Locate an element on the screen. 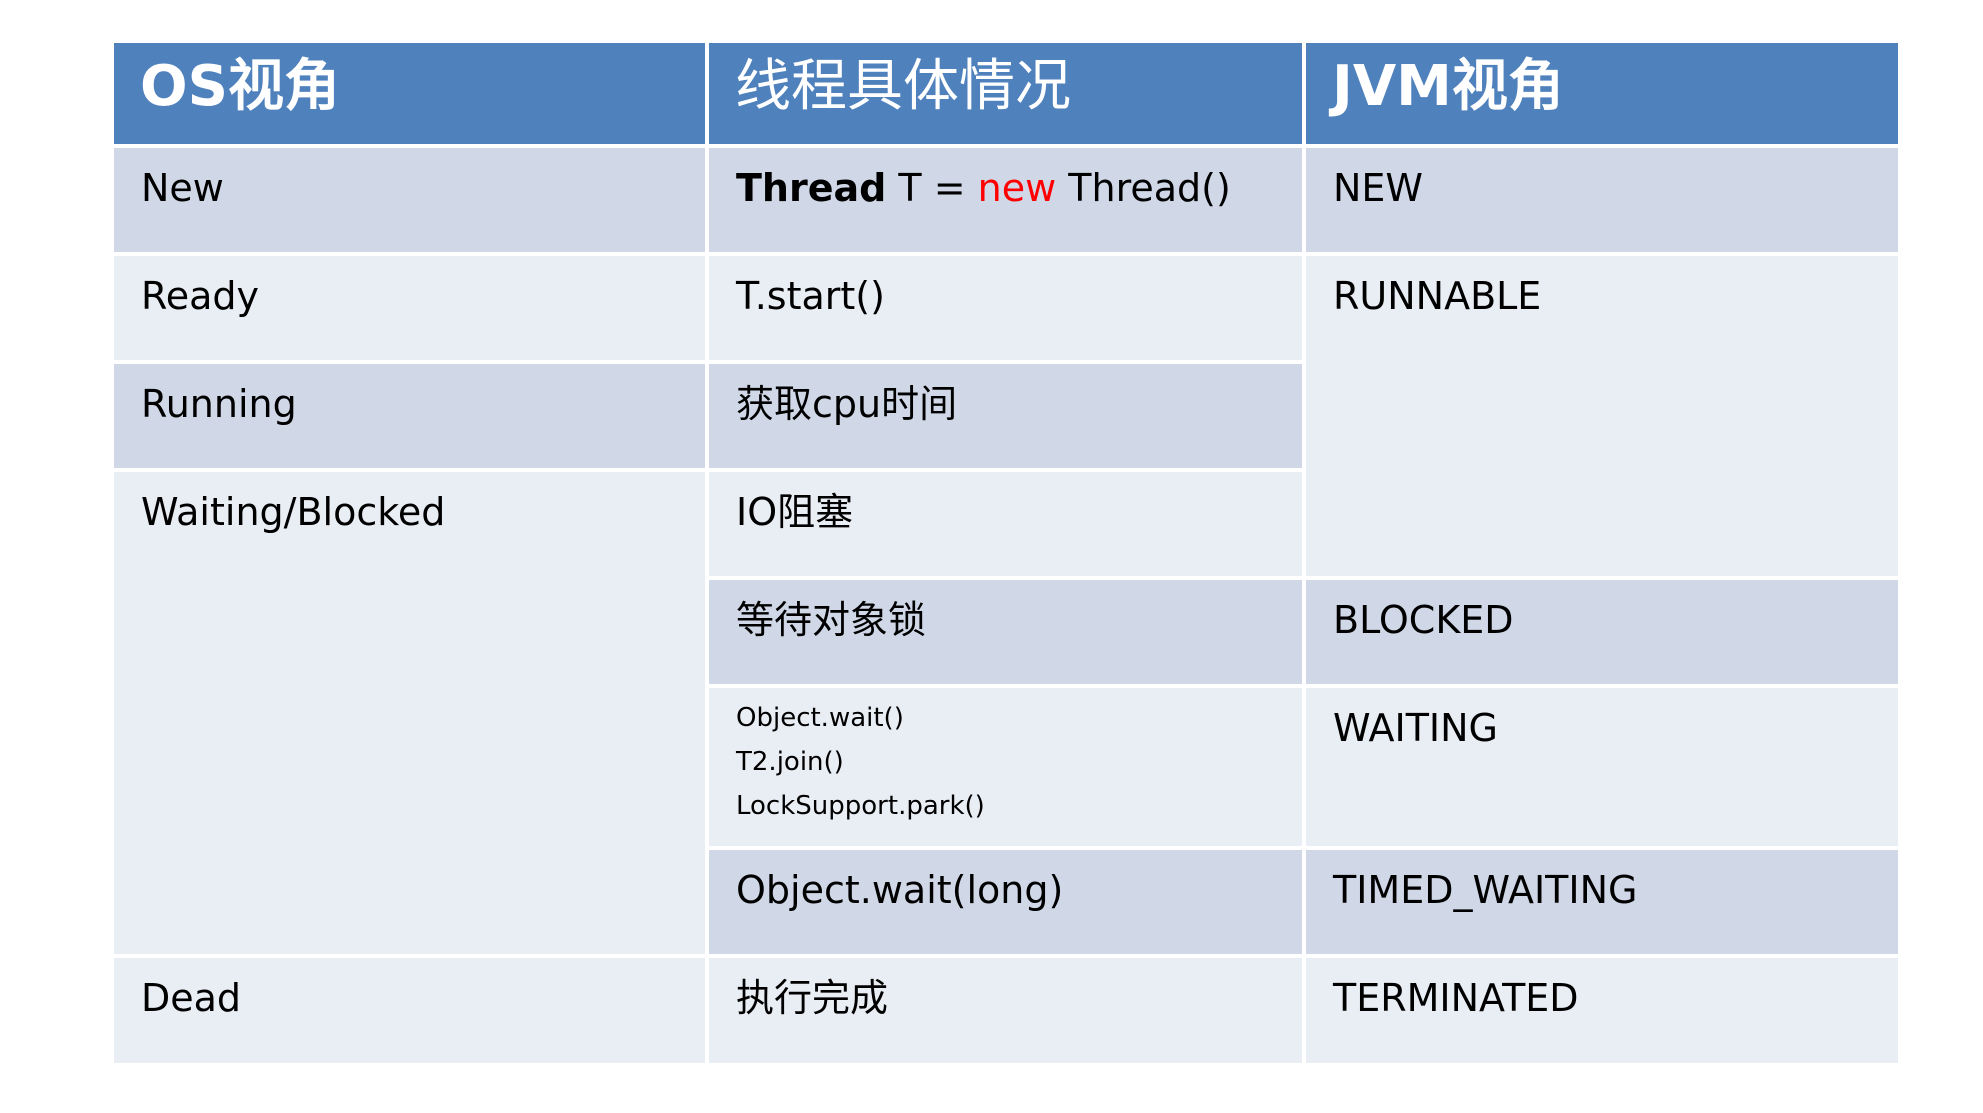 This screenshot has height=1113, width=1983. jvm-state-runnable: RUNNABLE is located at coordinates (1602, 416).